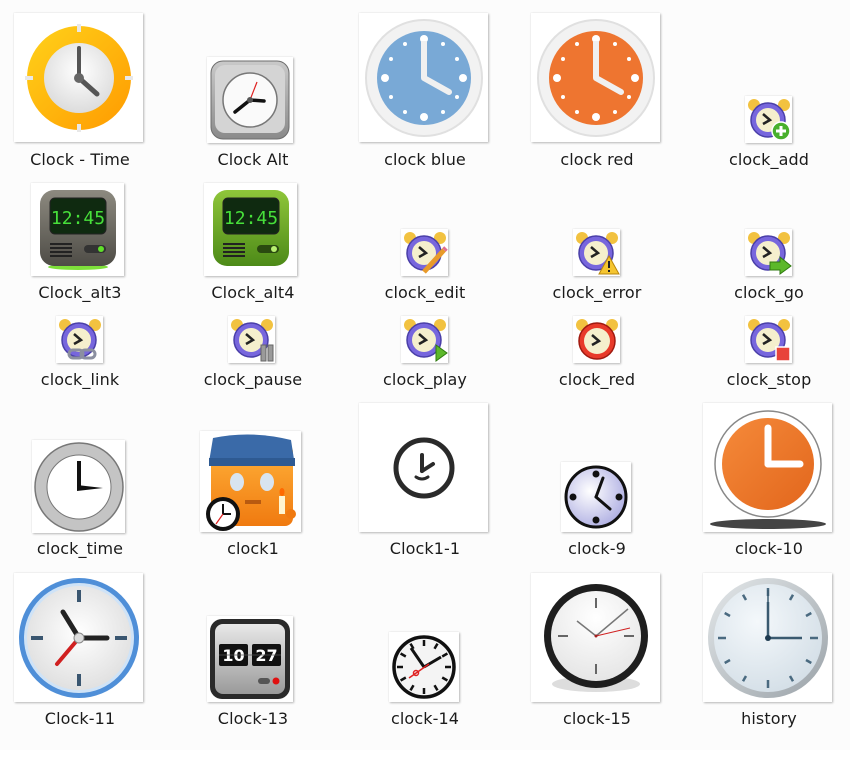 This screenshot has height=775, width=850. I want to click on black-rim-clock-icon, so click(595, 637).